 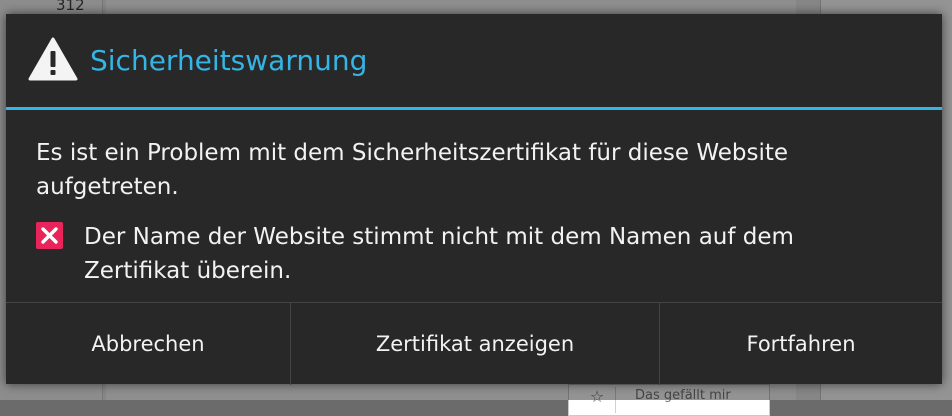 I want to click on warning-icon, so click(x=53, y=59).